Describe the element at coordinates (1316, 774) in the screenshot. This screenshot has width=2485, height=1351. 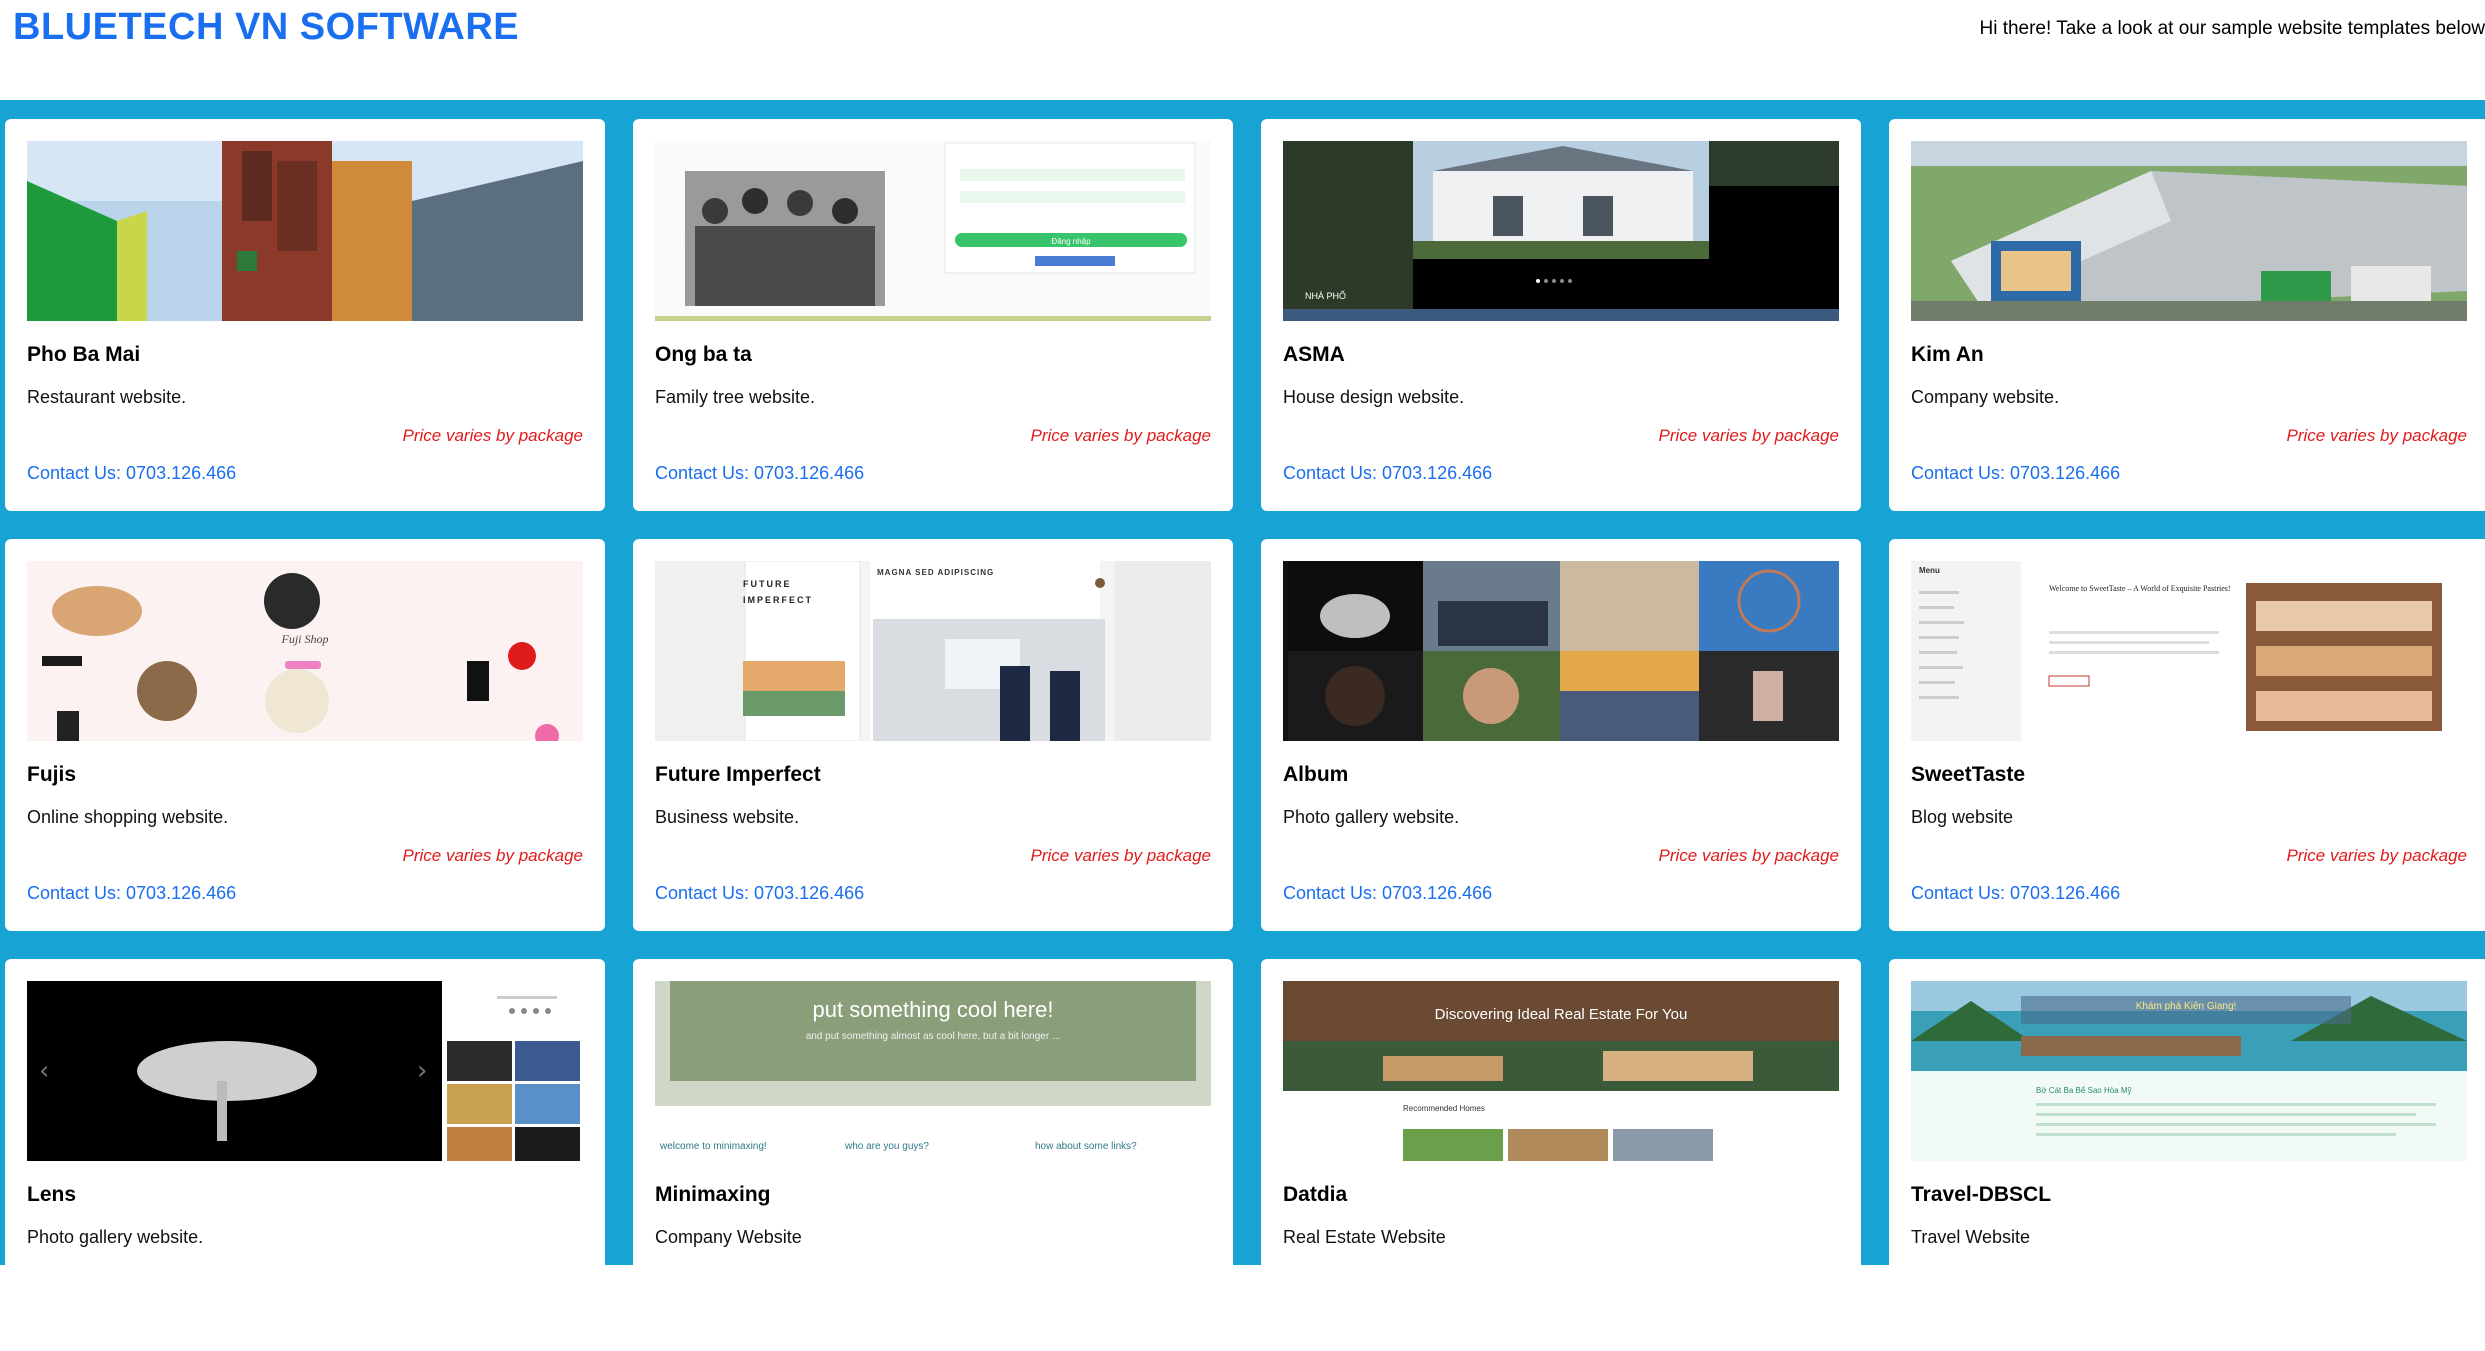
I see `template-title: Album` at that location.